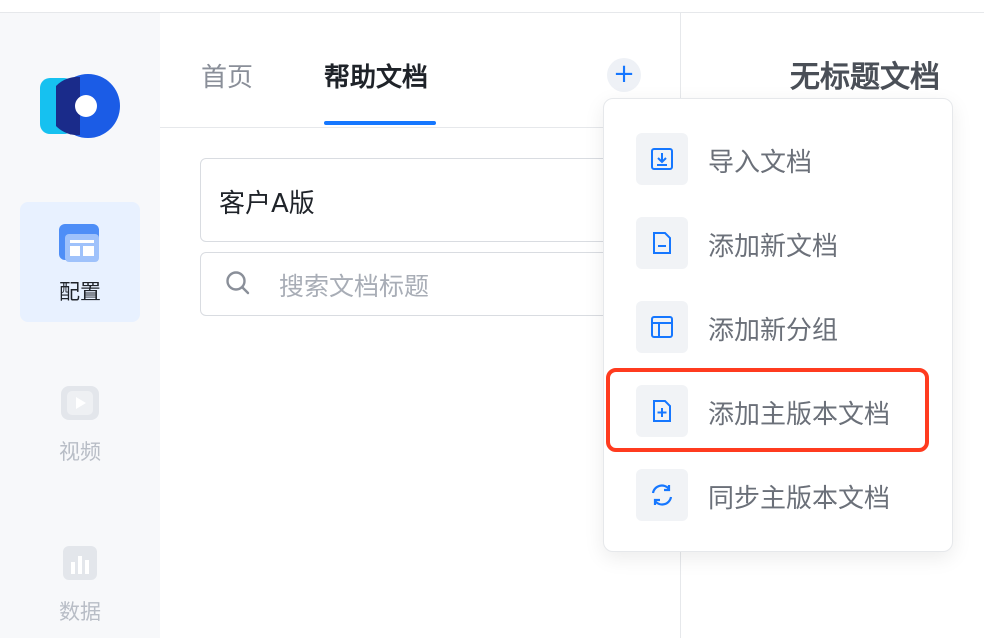 This screenshot has width=984, height=642. I want to click on menu-item-import-doc: 导入文档, so click(778, 159).